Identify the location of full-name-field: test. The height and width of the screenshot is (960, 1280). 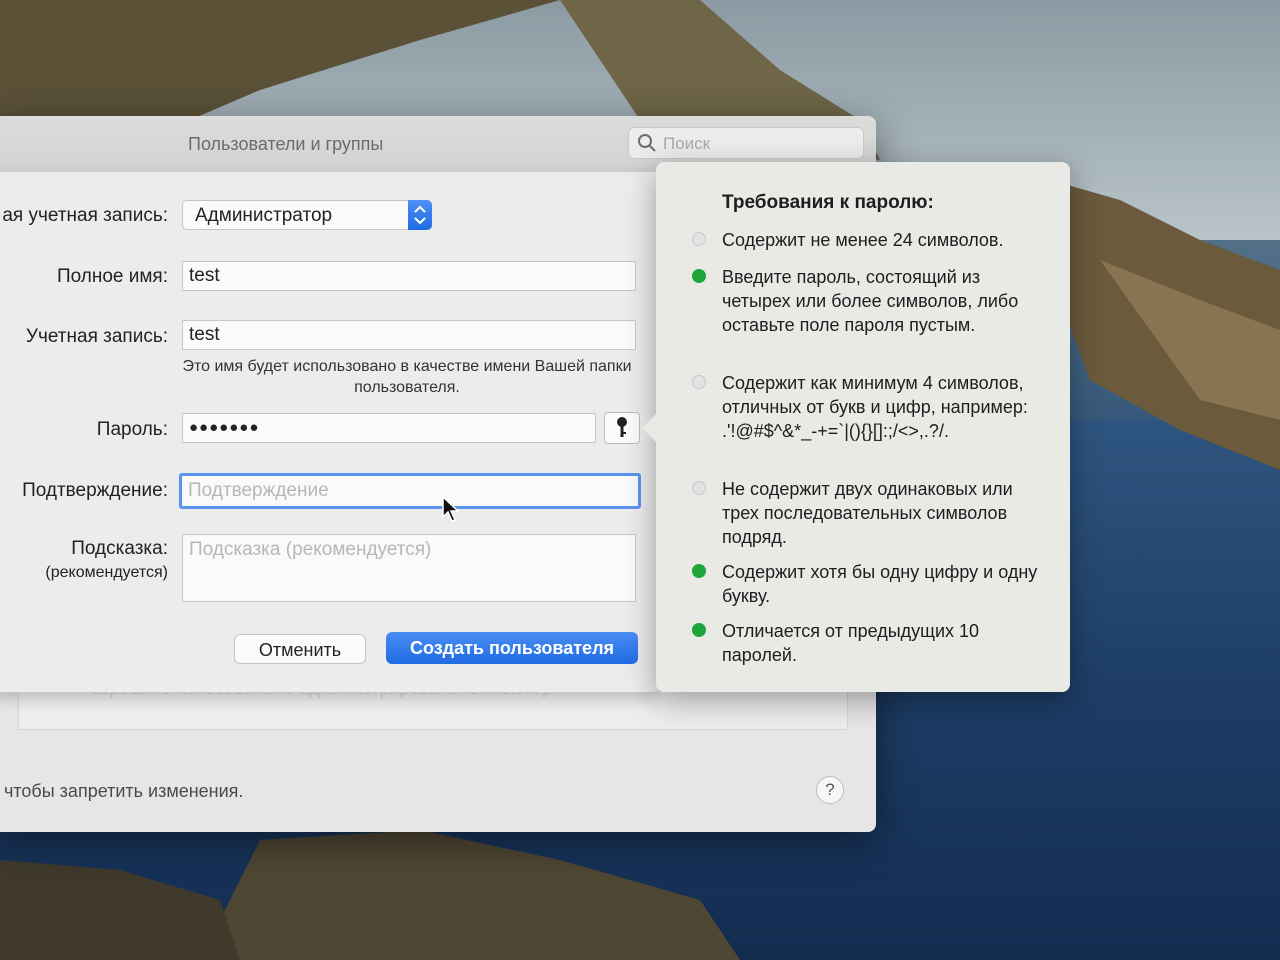
(409, 276).